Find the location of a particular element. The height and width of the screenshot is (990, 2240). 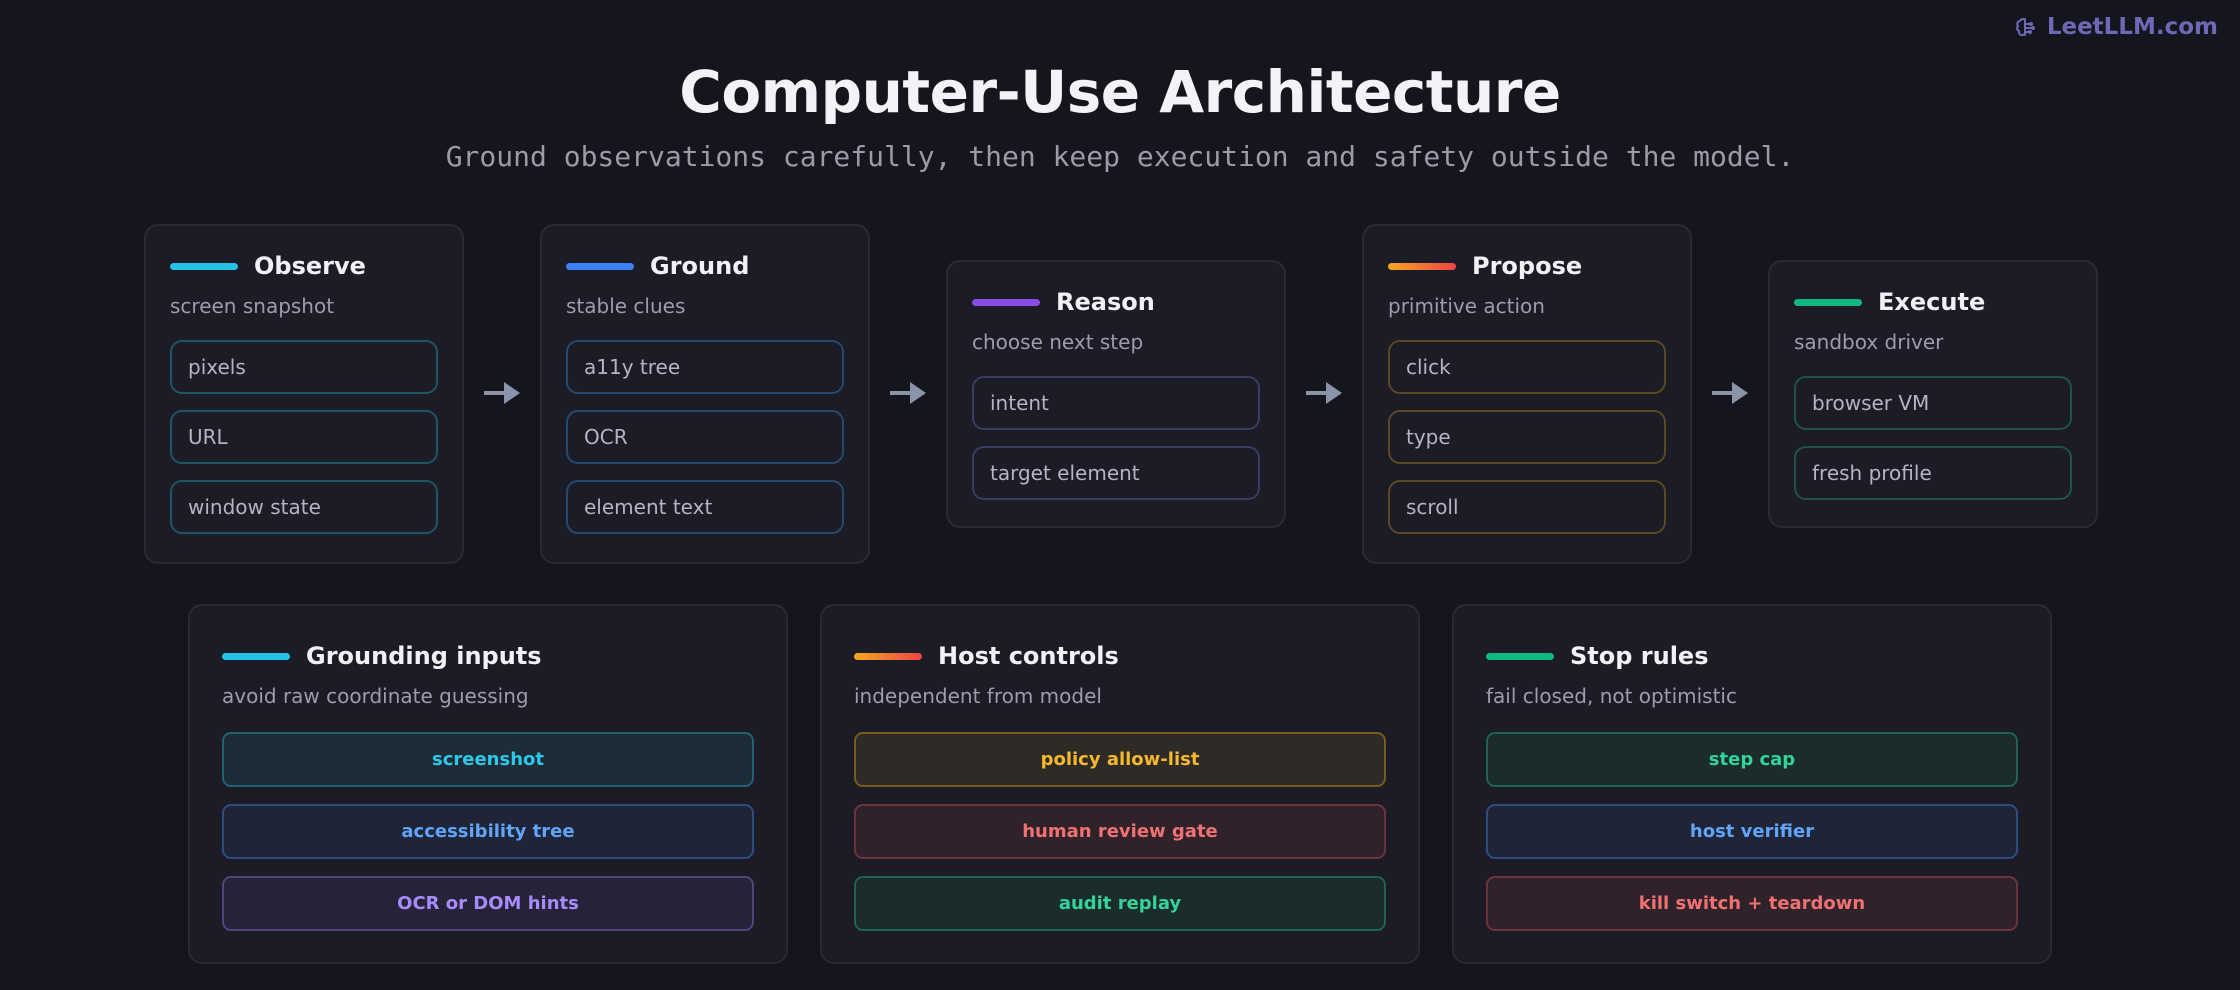

chip-element-text: element text is located at coordinates (705, 507).